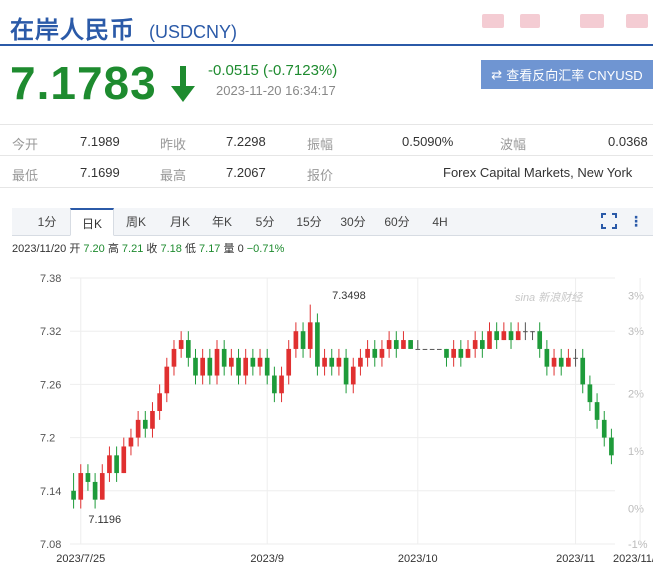  I want to click on fullscreen-icon, so click(609, 221).